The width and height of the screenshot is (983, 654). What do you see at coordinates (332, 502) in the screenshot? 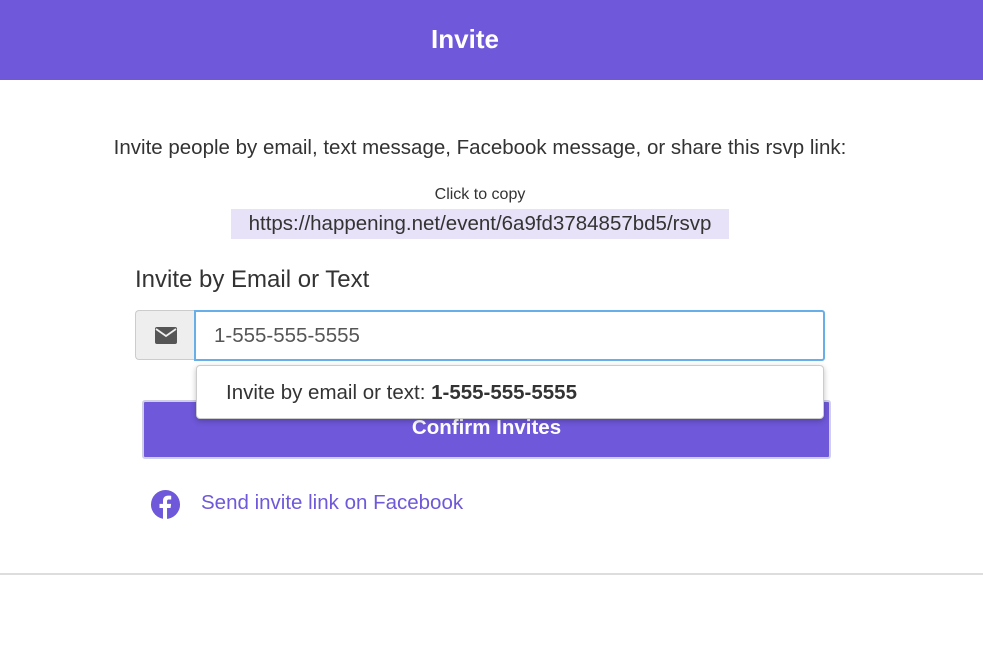
I see `facebook-invite-label: Send invite link on Facebook` at bounding box center [332, 502].